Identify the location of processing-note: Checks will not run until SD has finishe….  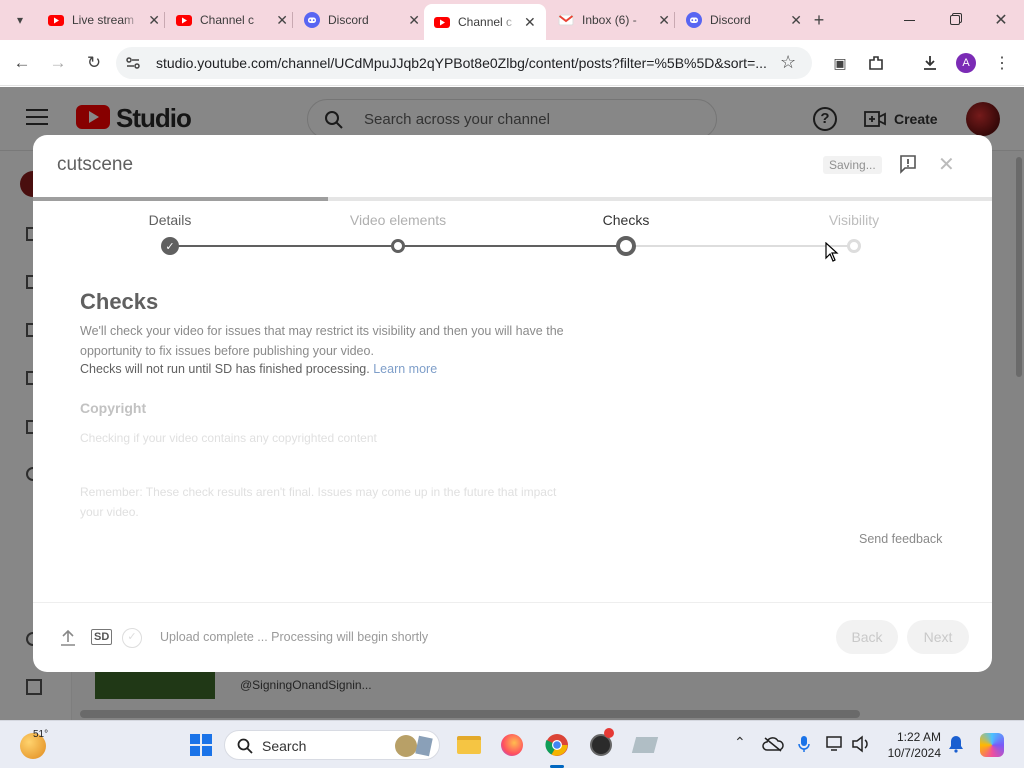
(225, 369).